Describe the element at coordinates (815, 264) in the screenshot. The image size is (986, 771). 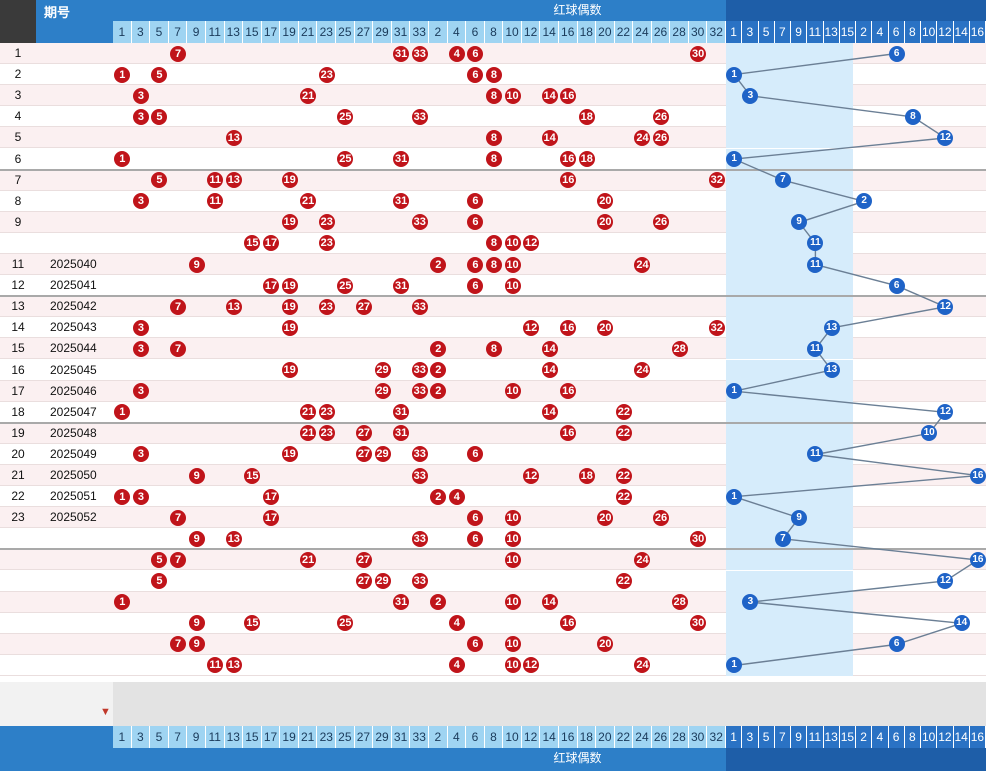
I see `blue-ball: 11` at that location.